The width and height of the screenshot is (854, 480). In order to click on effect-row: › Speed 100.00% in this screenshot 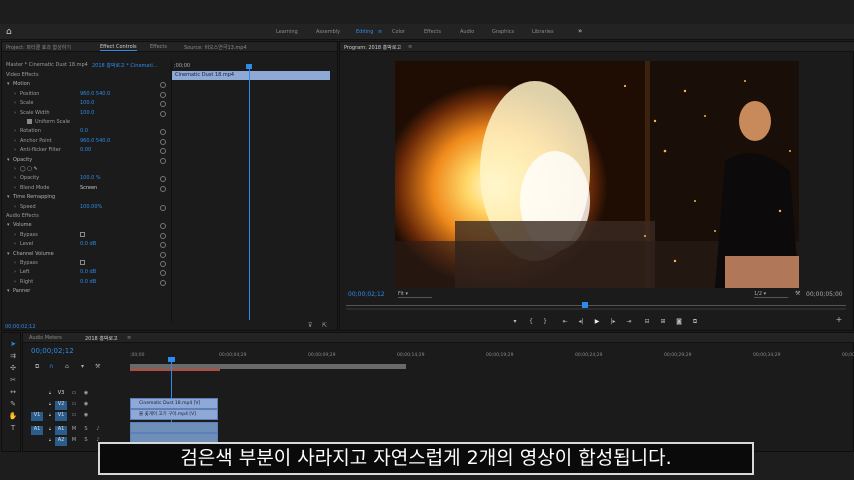, I will do `click(86, 208)`.